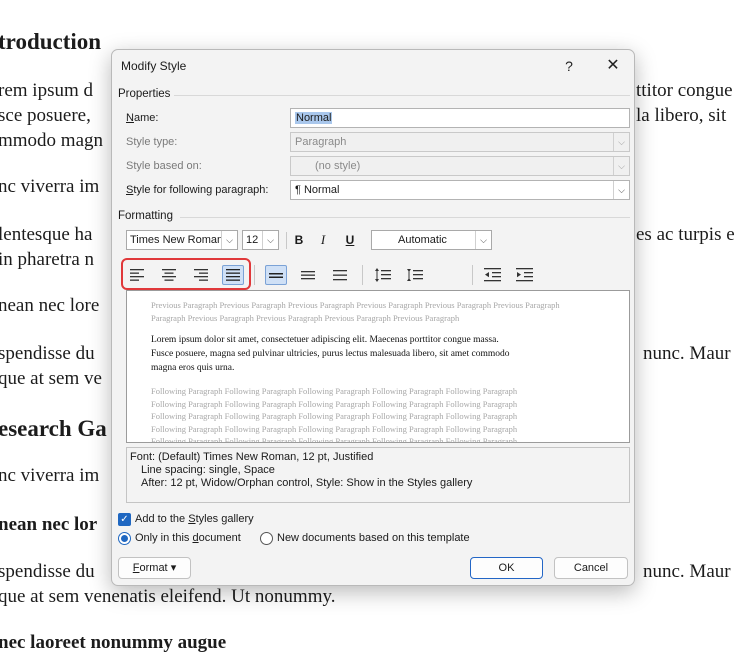 This screenshot has width=750, height=656. I want to click on style-based-on-label: Style based on:, so click(164, 166).